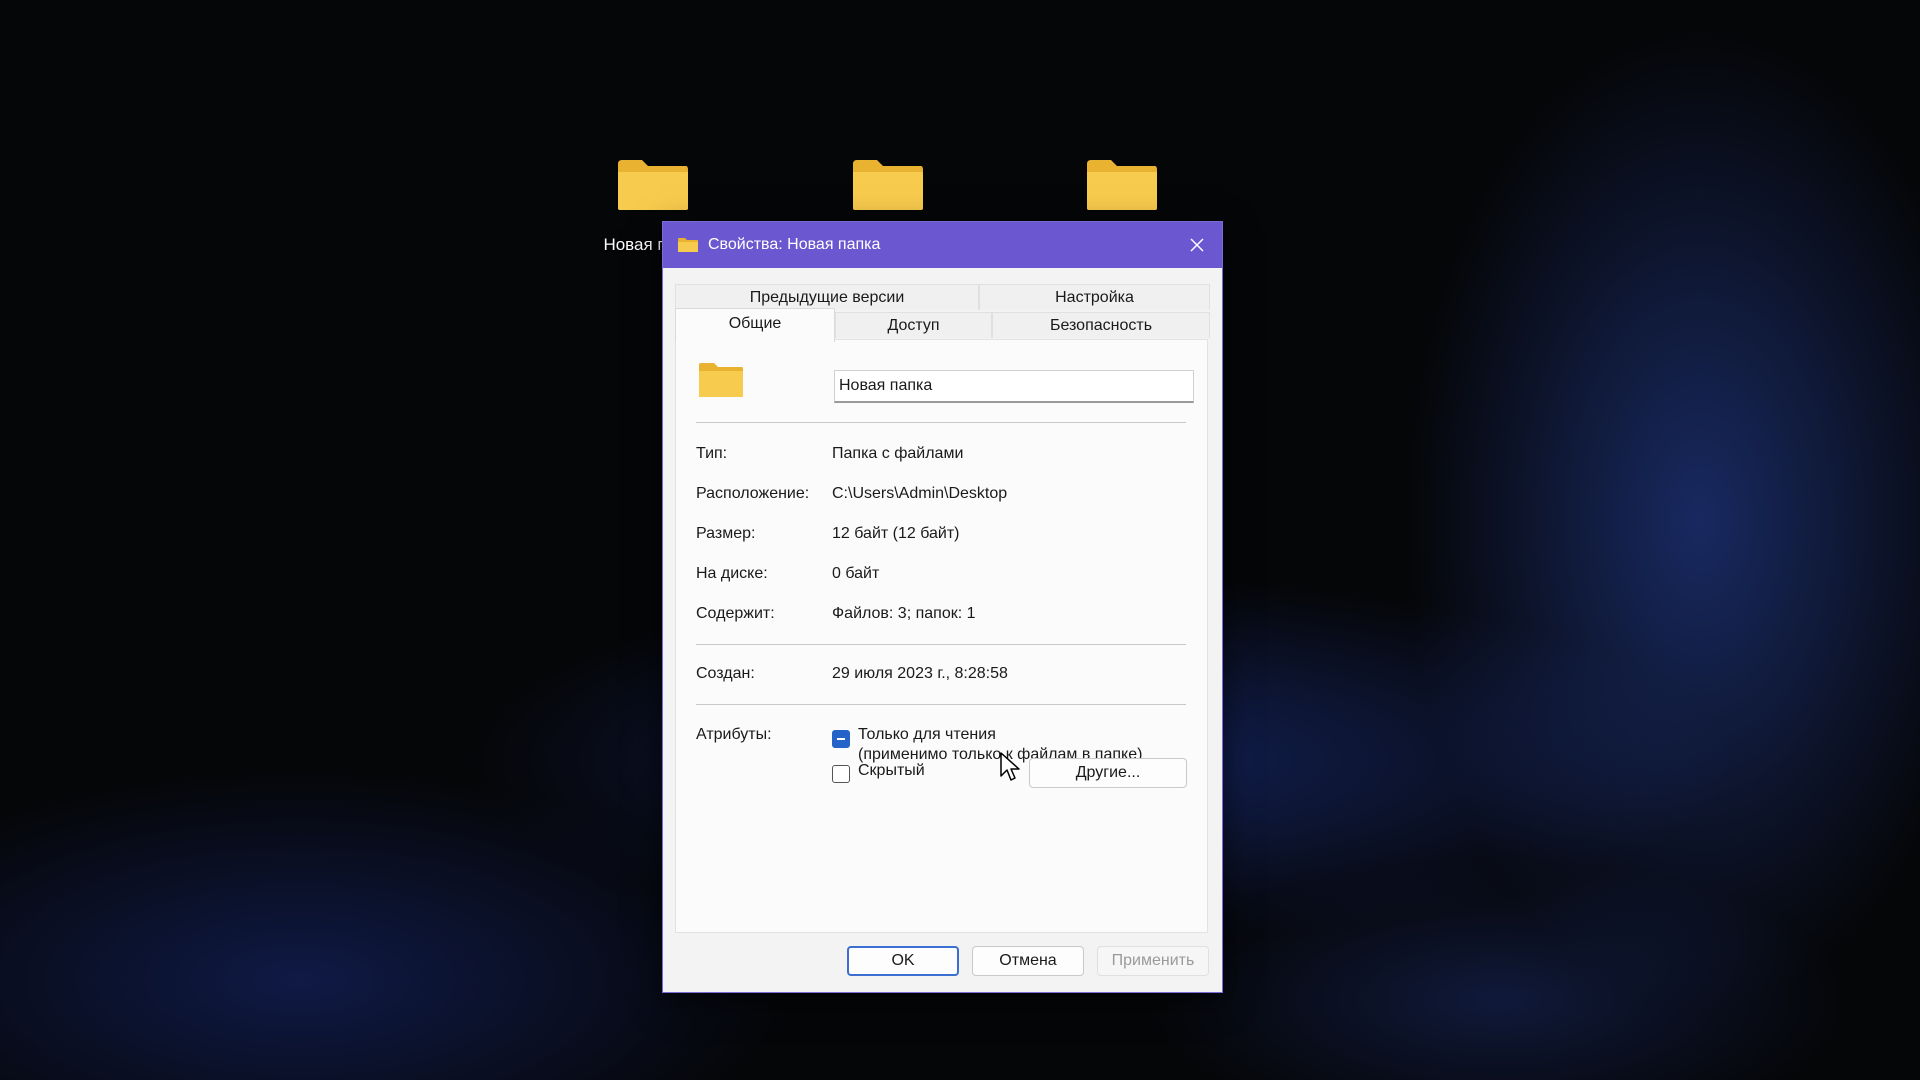  I want to click on hidden-label: Скрытый, so click(891, 770).